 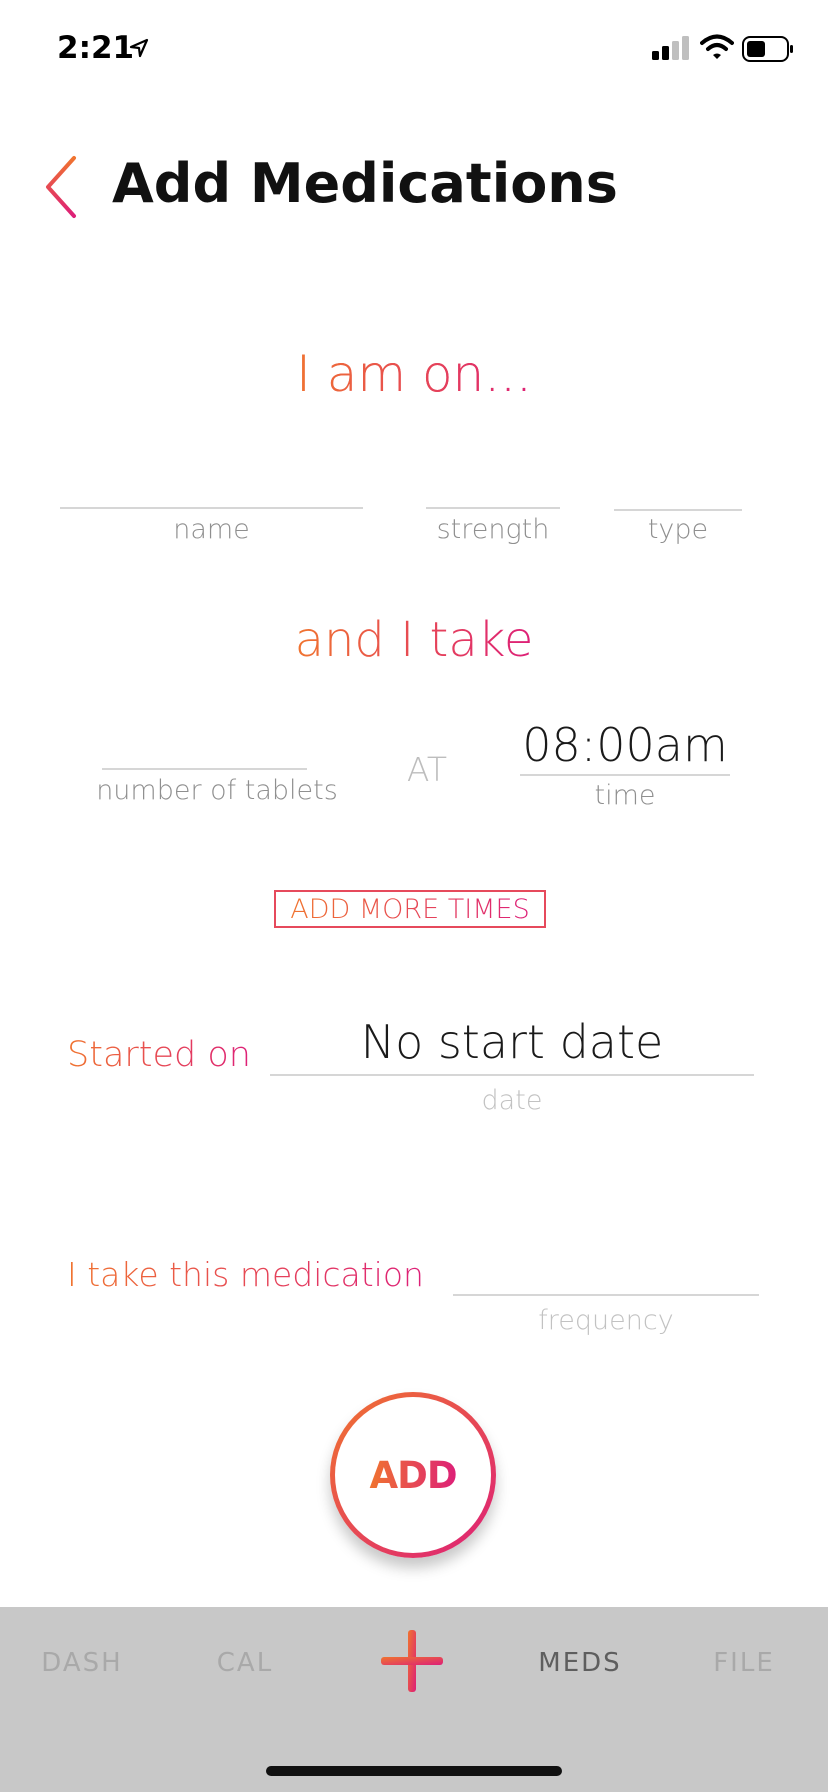 I want to click on add-more-times-button: ADD MORE TIMES, so click(x=410, y=909).